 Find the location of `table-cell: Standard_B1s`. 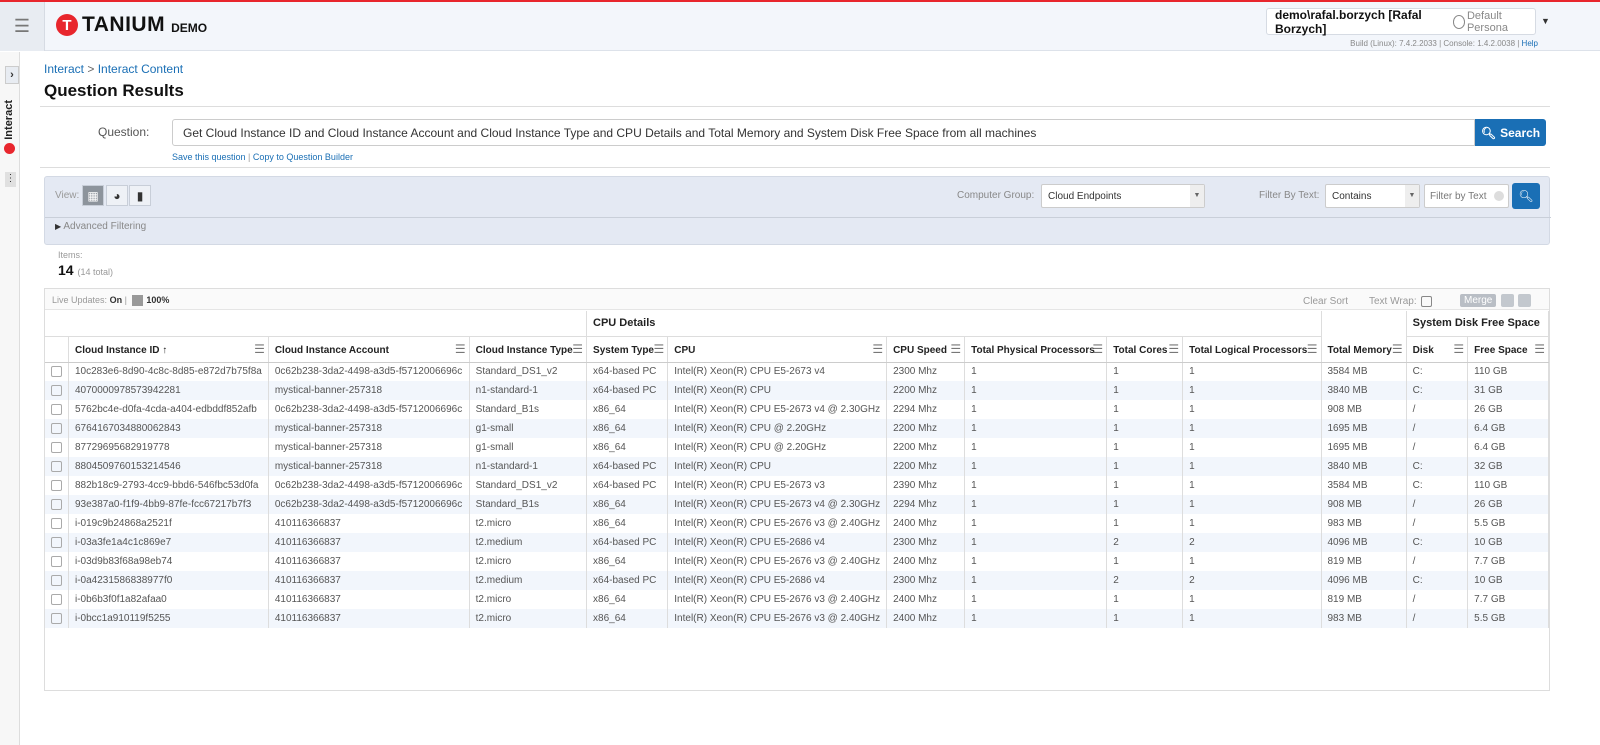

table-cell: Standard_B1s is located at coordinates (528, 409).